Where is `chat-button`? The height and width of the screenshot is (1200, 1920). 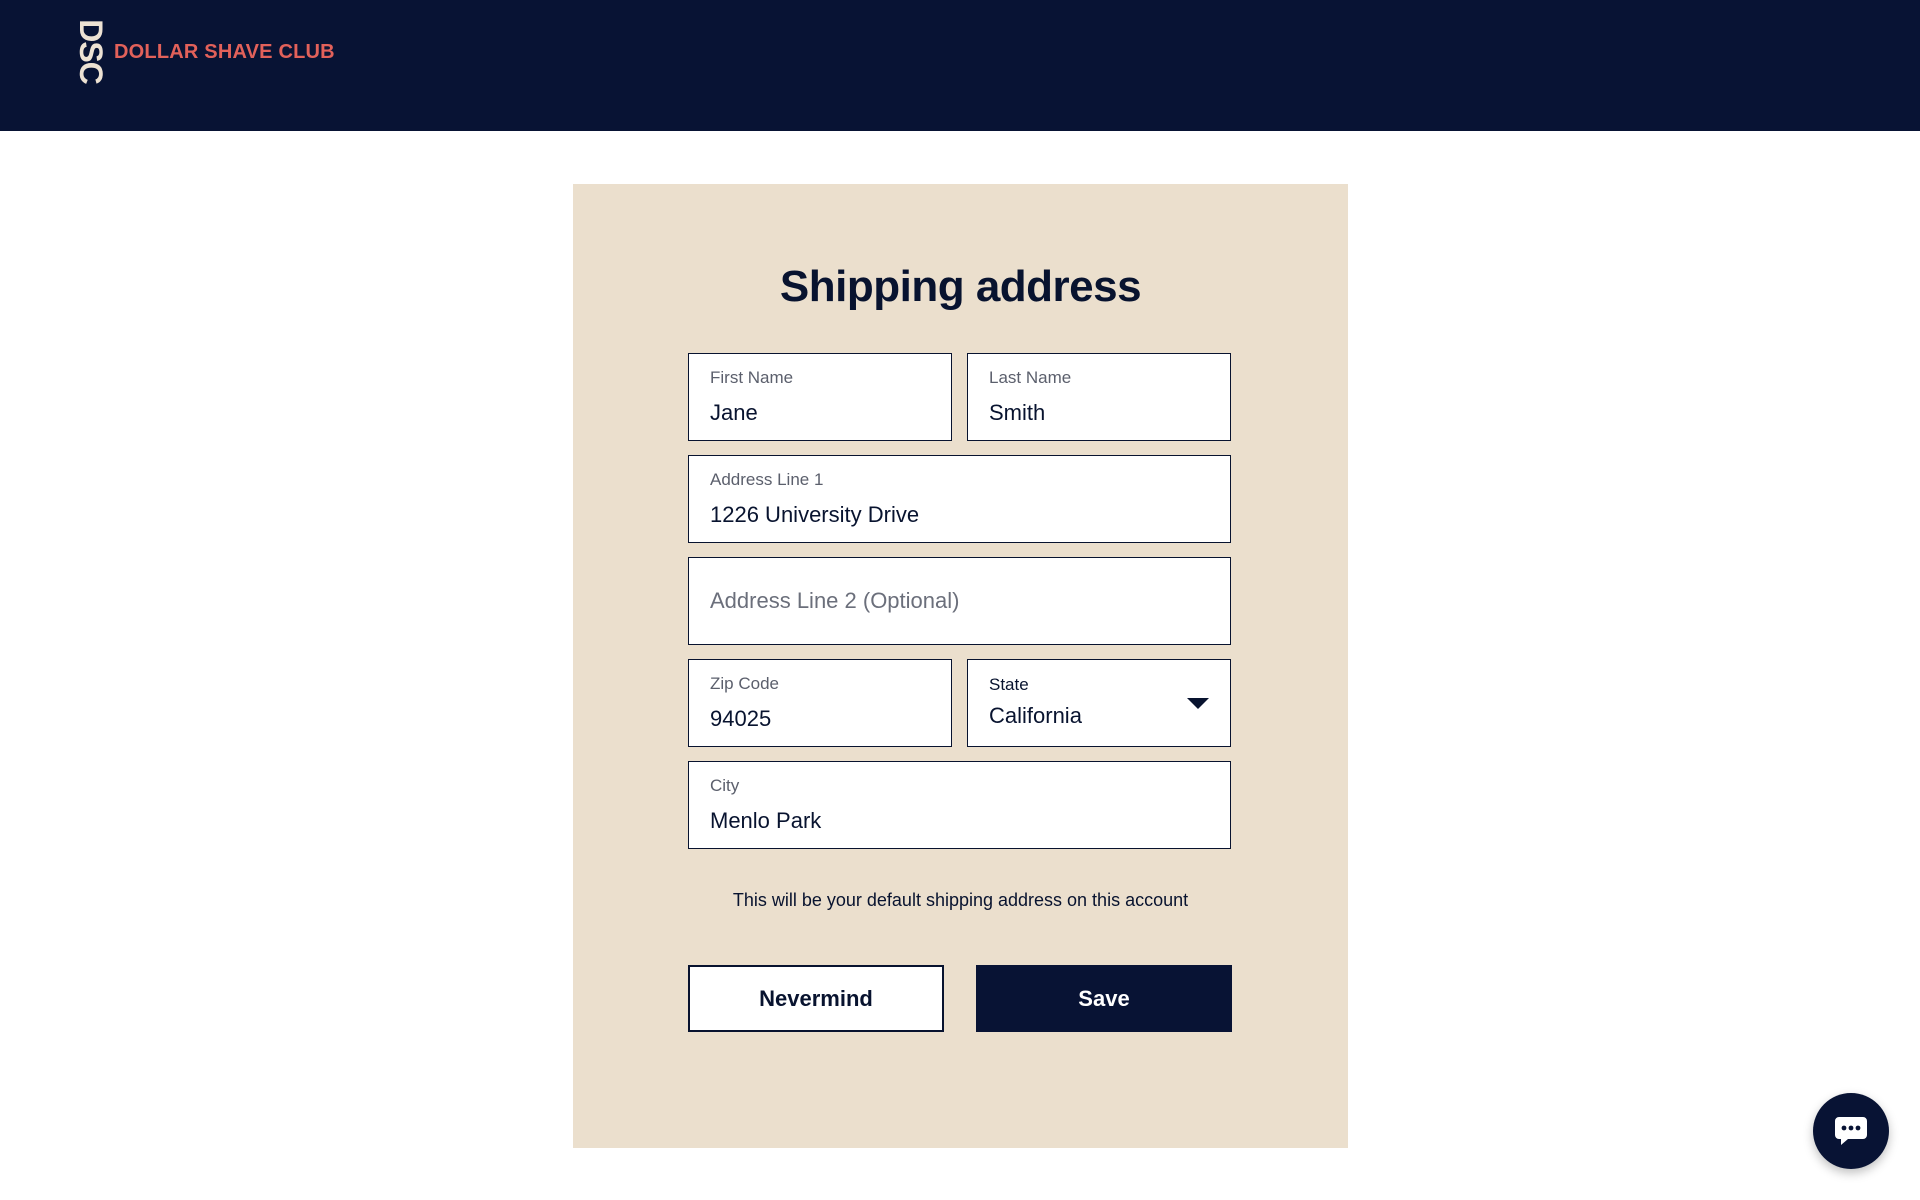 chat-button is located at coordinates (1851, 1131).